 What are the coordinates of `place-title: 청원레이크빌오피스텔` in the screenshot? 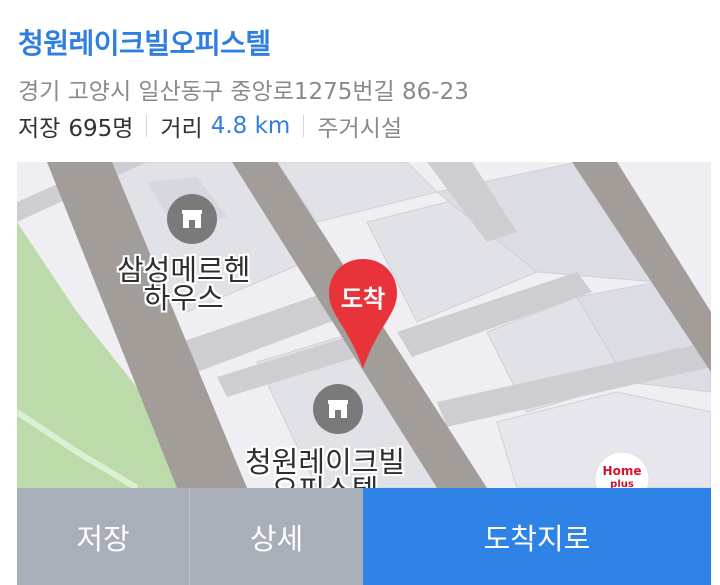 It's located at (144, 43).